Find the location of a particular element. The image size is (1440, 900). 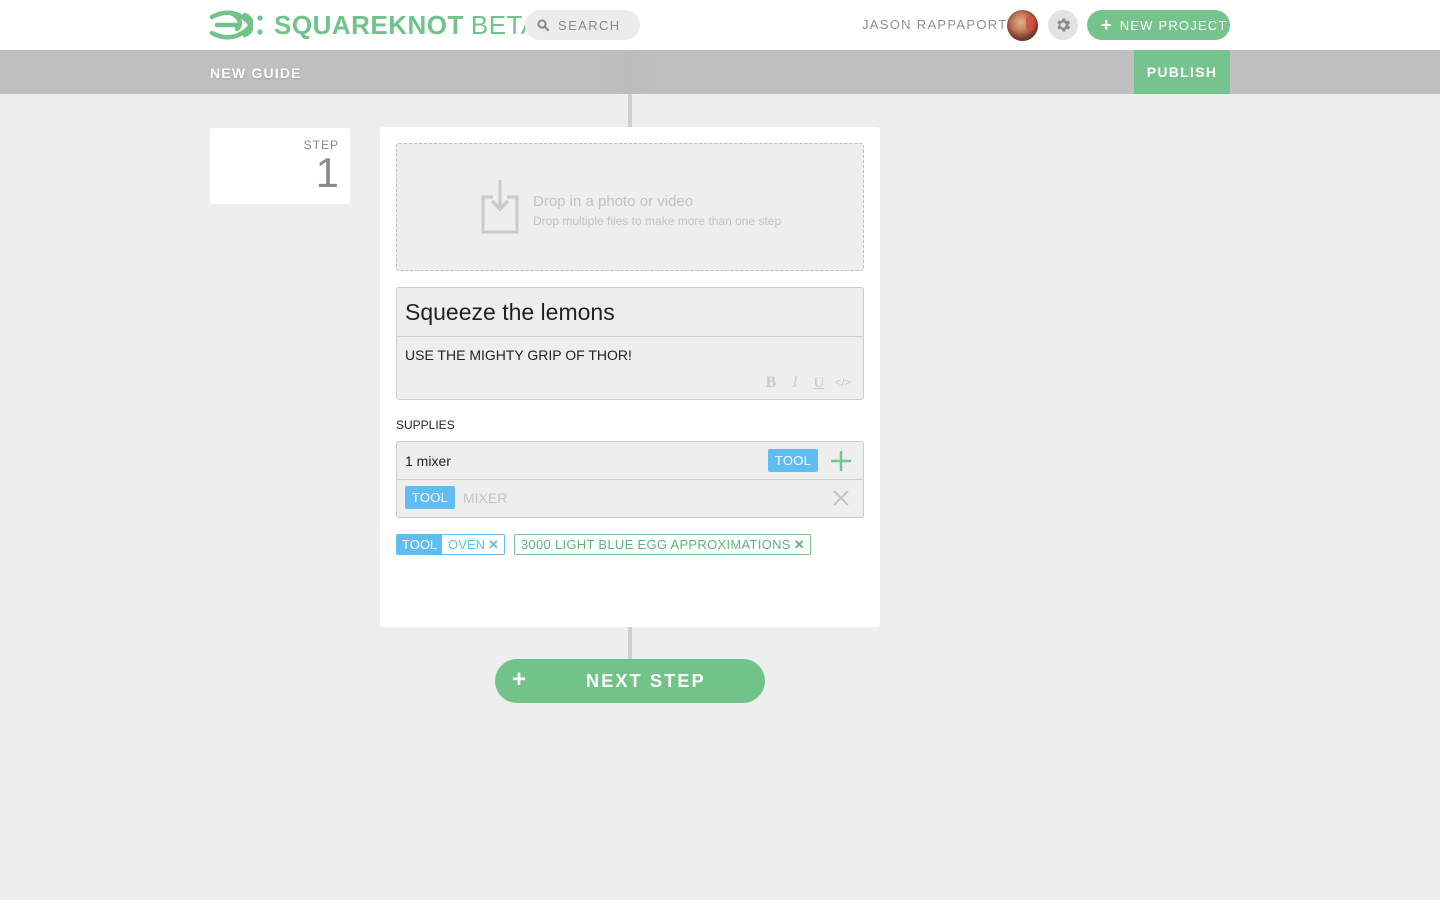

suggestion-type-chip: TOOL is located at coordinates (430, 497).